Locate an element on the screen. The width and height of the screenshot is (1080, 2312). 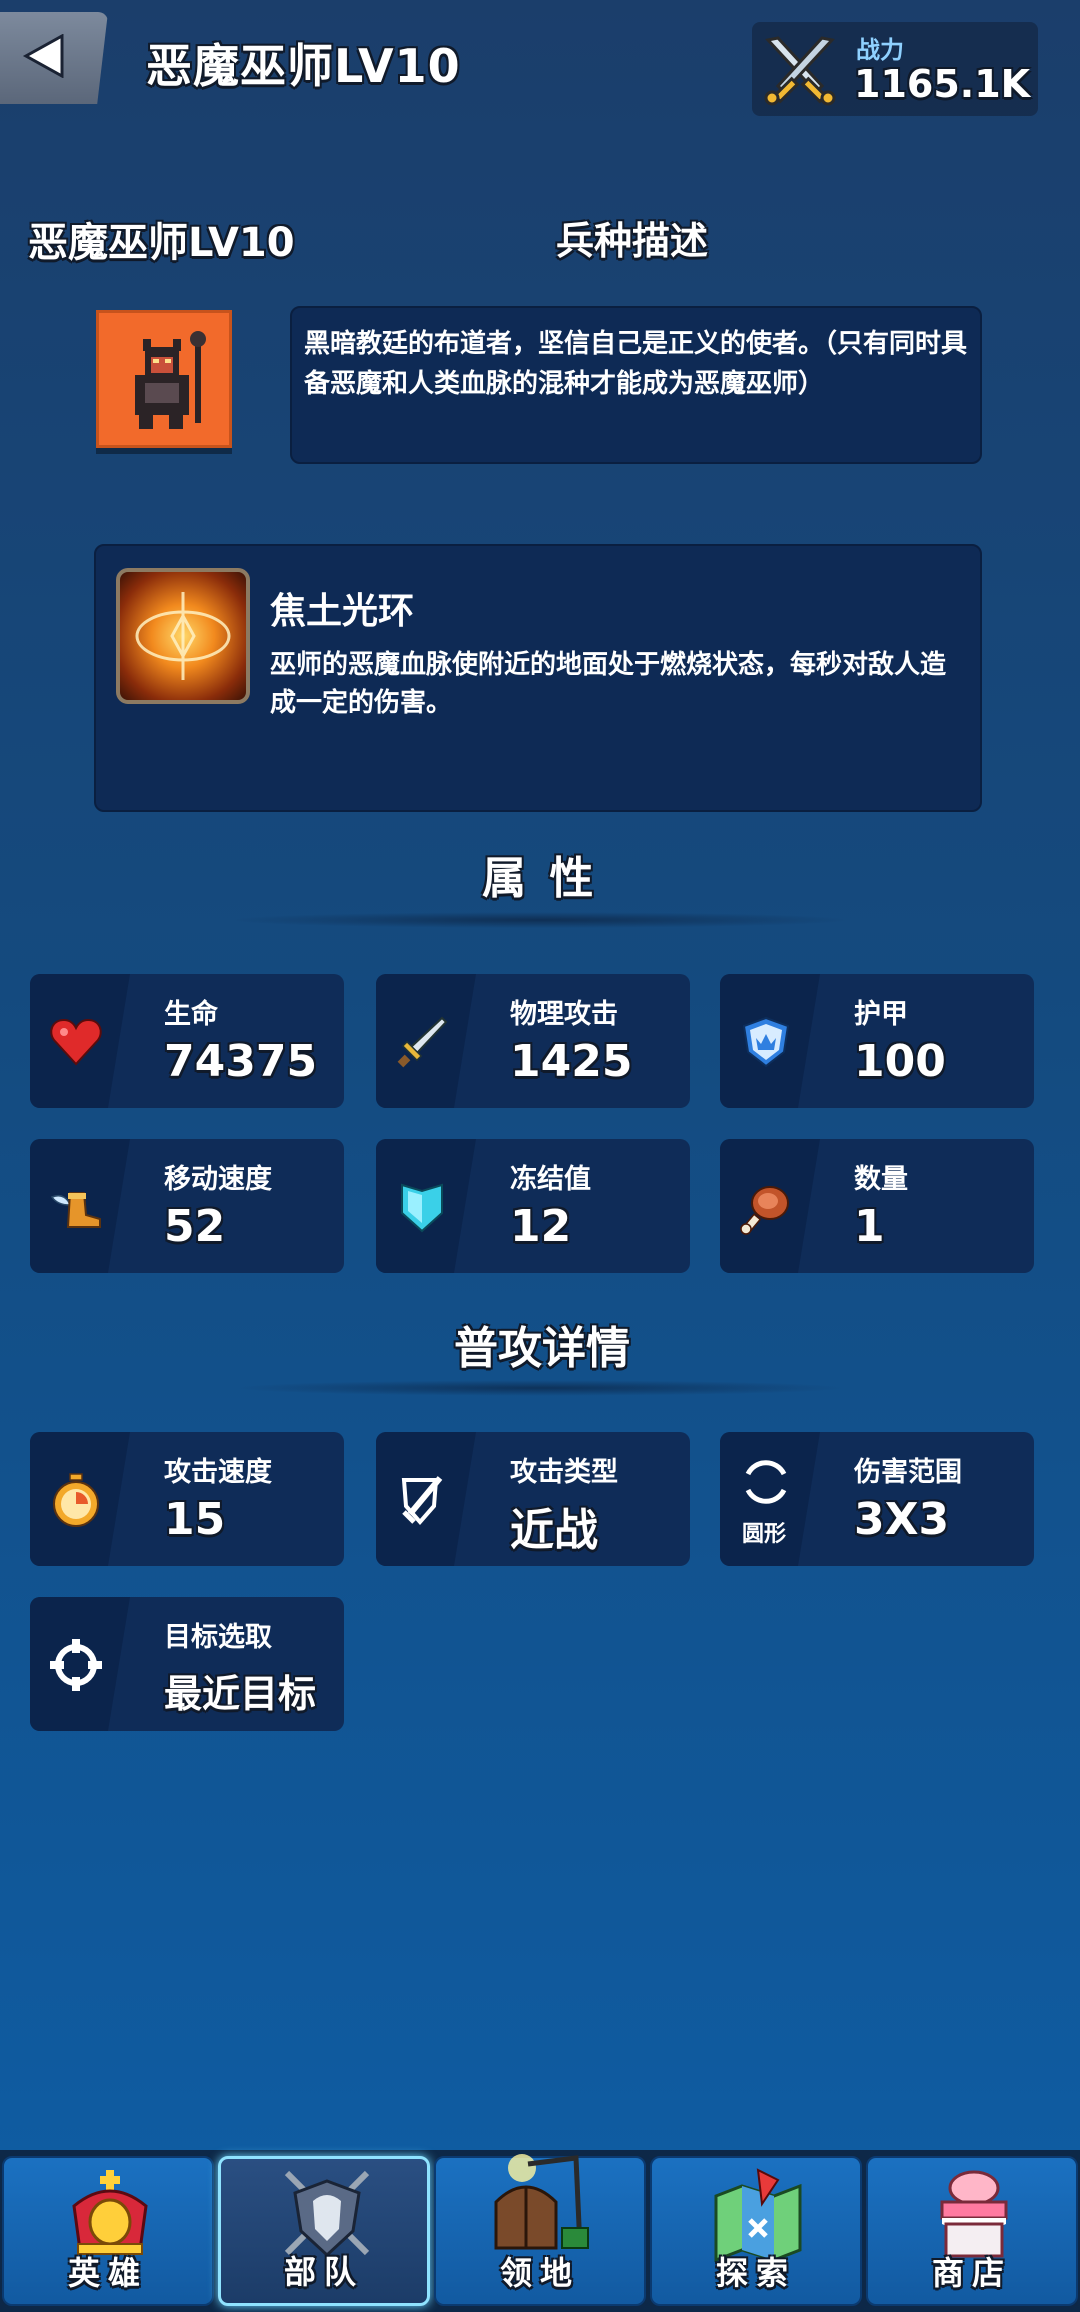
stat-value: 15 is located at coordinates (195, 1519).